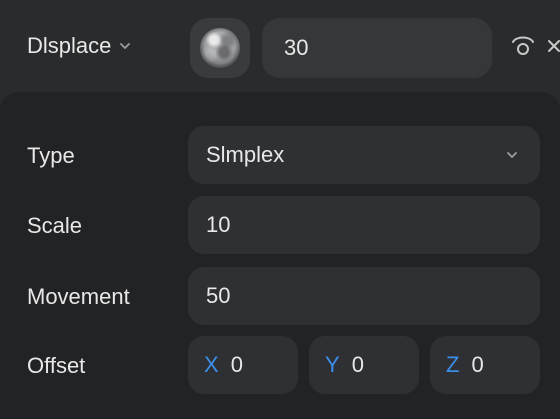  Describe the element at coordinates (69, 45) in the screenshot. I see `layer-type-label: Dlsplace` at that location.